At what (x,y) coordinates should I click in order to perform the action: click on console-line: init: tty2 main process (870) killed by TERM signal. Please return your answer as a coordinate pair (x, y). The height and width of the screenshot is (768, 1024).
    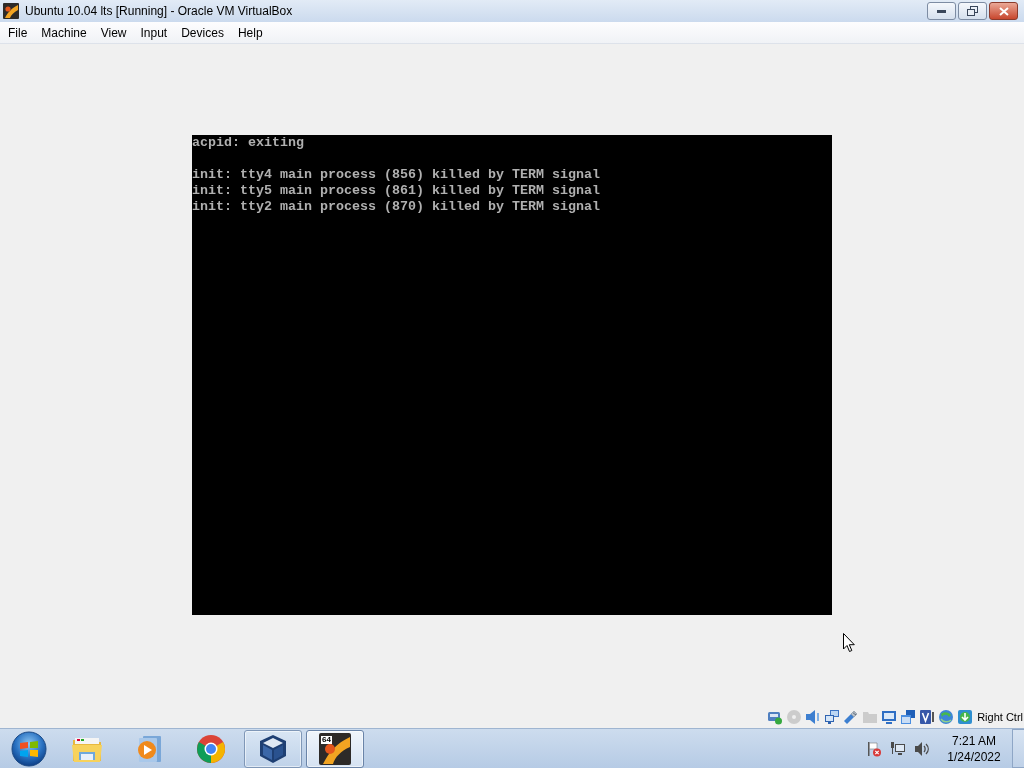
    Looking at the image, I should click on (396, 207).